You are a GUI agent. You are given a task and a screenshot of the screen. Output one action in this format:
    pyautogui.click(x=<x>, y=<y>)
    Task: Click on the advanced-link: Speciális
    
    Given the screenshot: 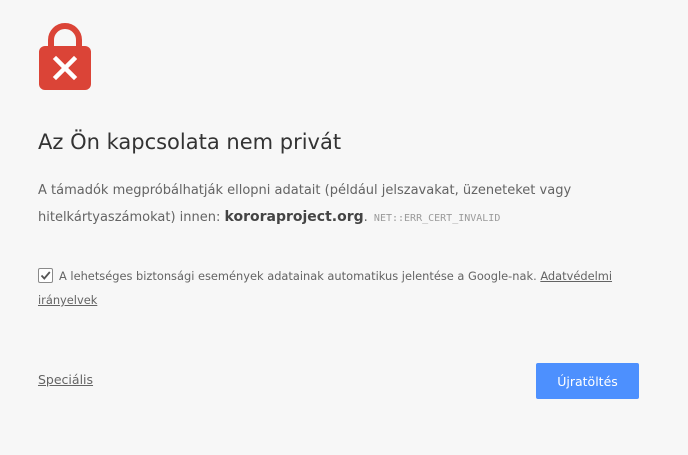 What is the action you would take?
    pyautogui.click(x=65, y=379)
    